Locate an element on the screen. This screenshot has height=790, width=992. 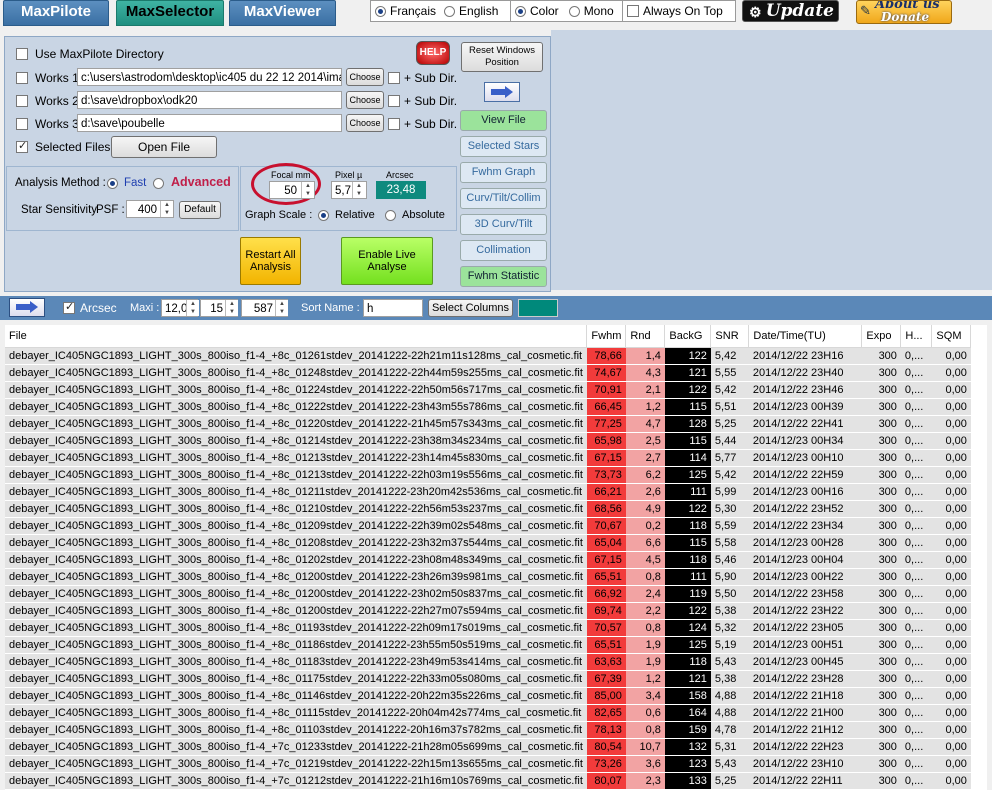
view-file-button: View File is located at coordinates (503, 120).